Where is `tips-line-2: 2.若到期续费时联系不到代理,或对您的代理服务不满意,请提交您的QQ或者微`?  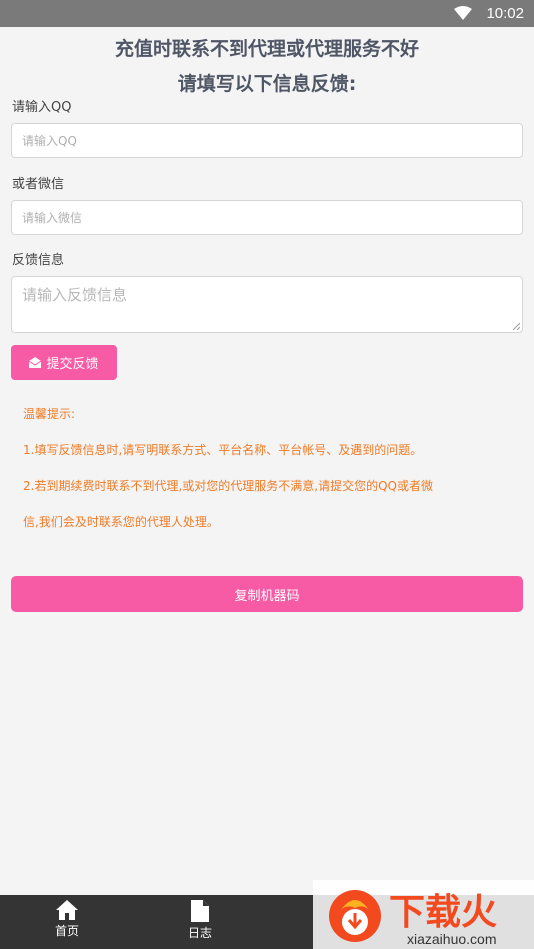
tips-line-2: 2.若到期续费时联系不到代理,或对您的代理服务不满意,请提交您的QQ或者微 is located at coordinates (228, 486).